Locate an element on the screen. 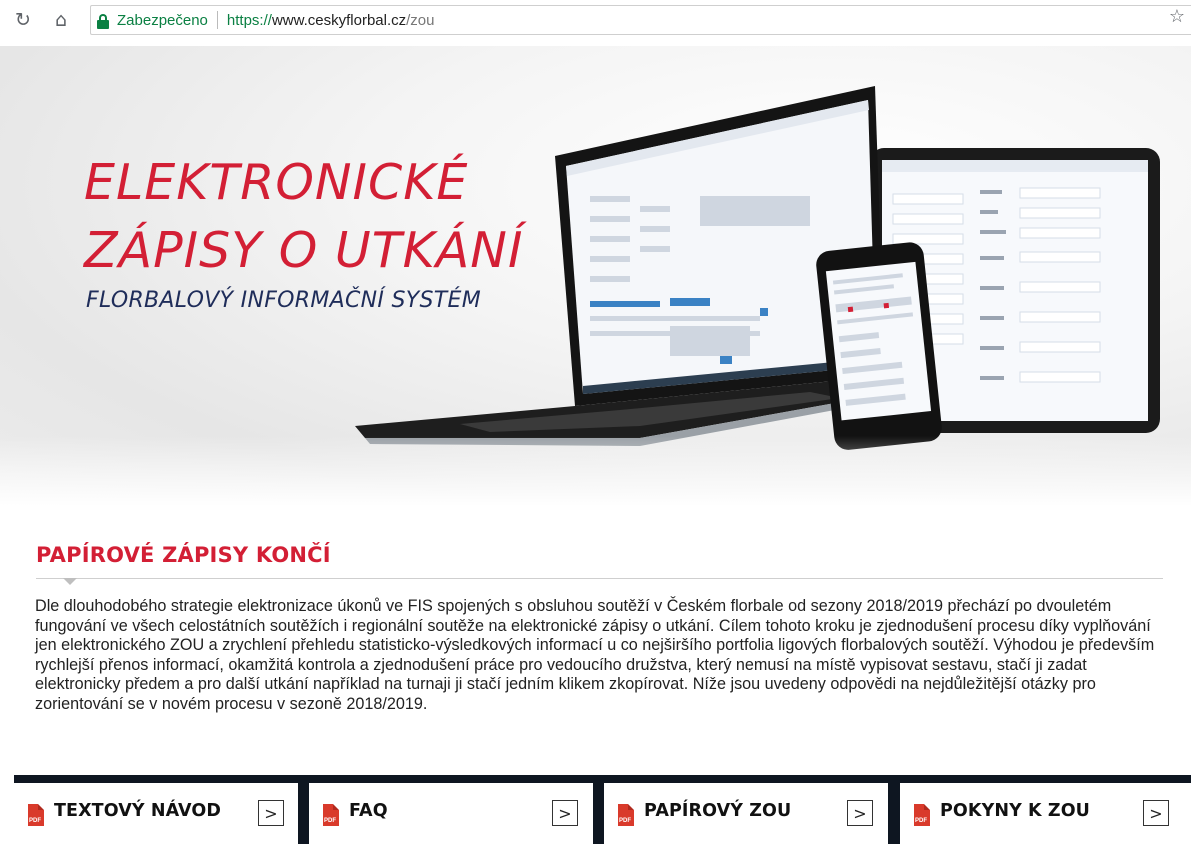  pokyny-k-zou-button: PDF POKYNY K ZOU > is located at coordinates (1045, 813).